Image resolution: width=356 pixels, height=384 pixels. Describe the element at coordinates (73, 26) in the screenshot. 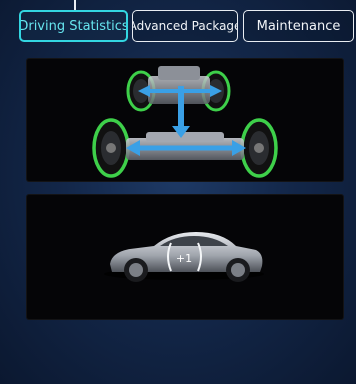

I see `tab-driving-statistics: Driving Statistics` at that location.